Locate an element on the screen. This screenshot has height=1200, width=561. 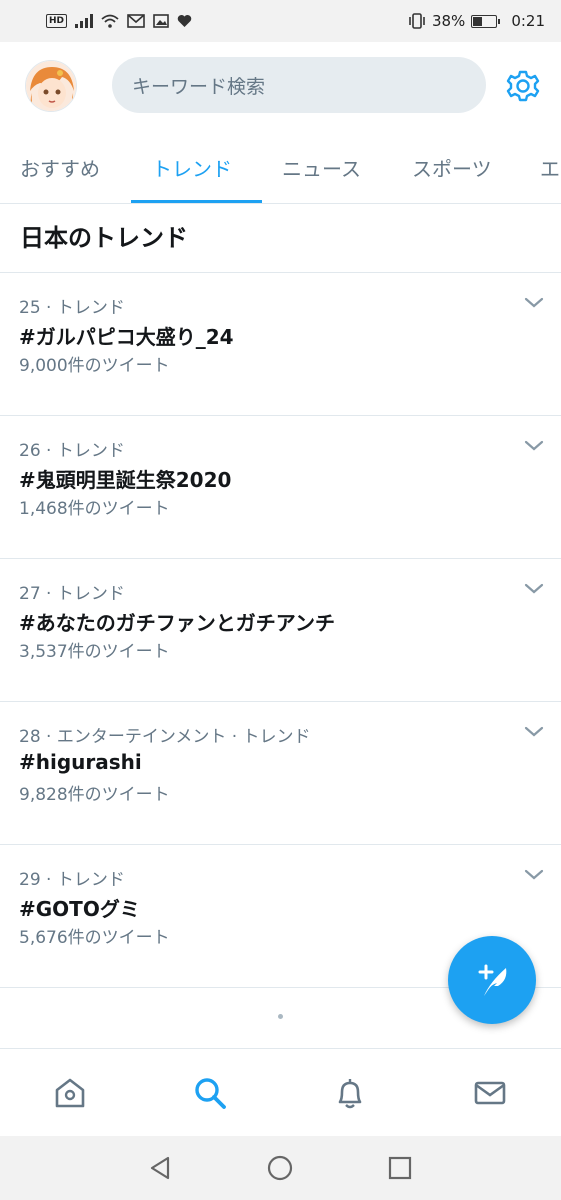
tab-recommended: おすすめ is located at coordinates (60, 166).